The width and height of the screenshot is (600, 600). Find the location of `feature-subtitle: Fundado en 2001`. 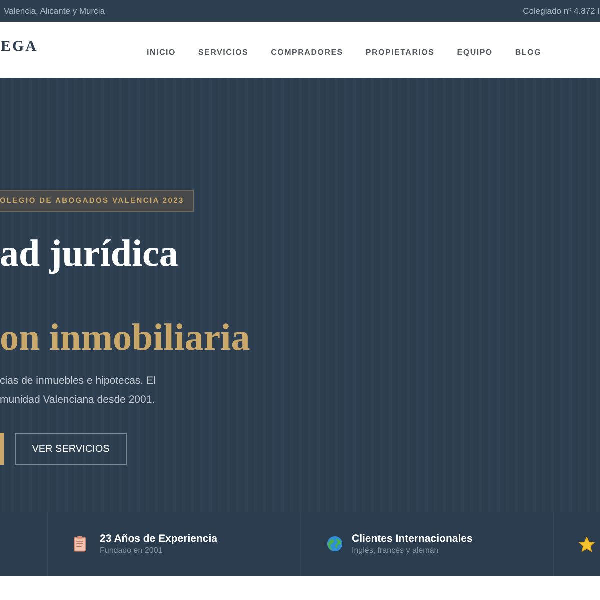

feature-subtitle: Fundado en 2001 is located at coordinates (132, 550).